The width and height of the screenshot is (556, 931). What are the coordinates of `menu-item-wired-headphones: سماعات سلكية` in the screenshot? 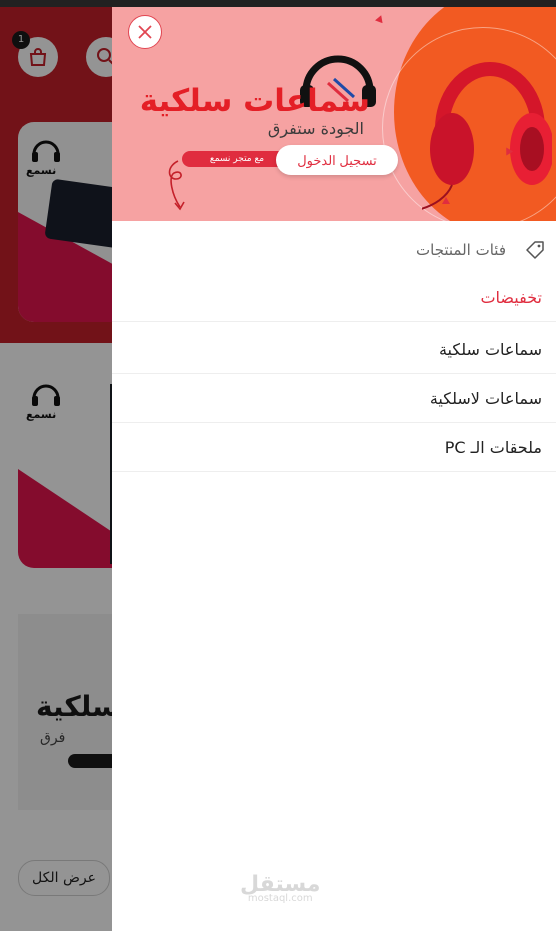 It's located at (334, 350).